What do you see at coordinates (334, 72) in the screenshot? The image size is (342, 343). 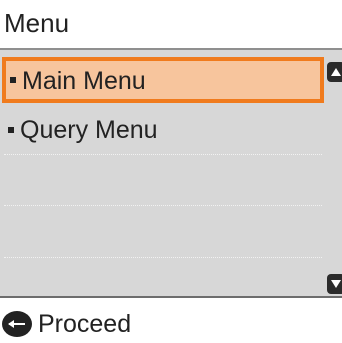 I see `scroll-up-icon` at bounding box center [334, 72].